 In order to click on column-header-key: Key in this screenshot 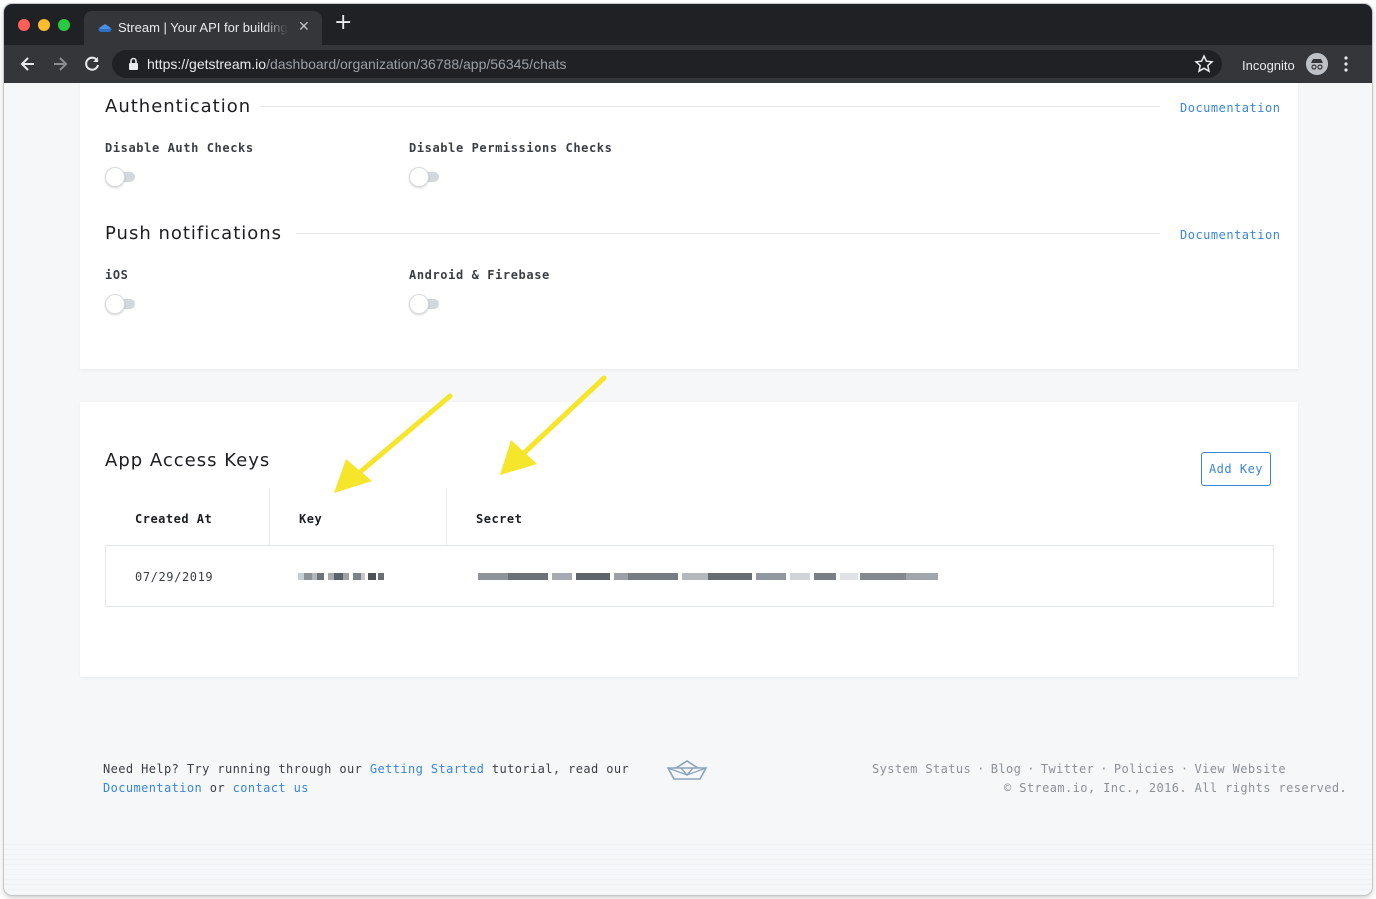, I will do `click(311, 519)`.